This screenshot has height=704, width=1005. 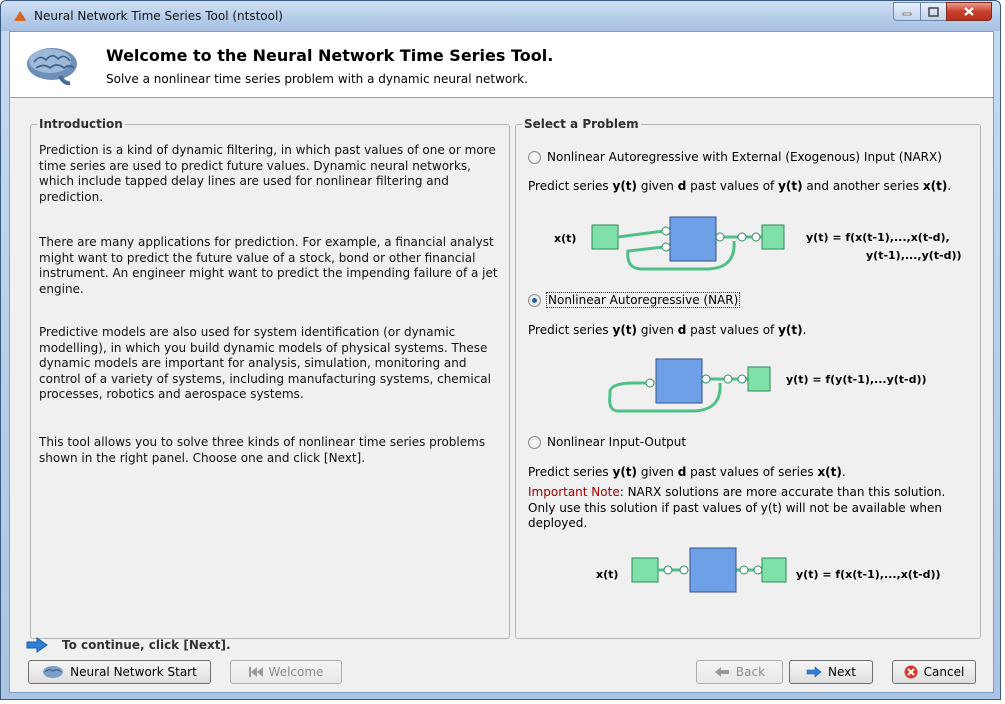 I want to click on nar-formula: y(t) = f(y(t-1),...y(t-d)), so click(x=856, y=379).